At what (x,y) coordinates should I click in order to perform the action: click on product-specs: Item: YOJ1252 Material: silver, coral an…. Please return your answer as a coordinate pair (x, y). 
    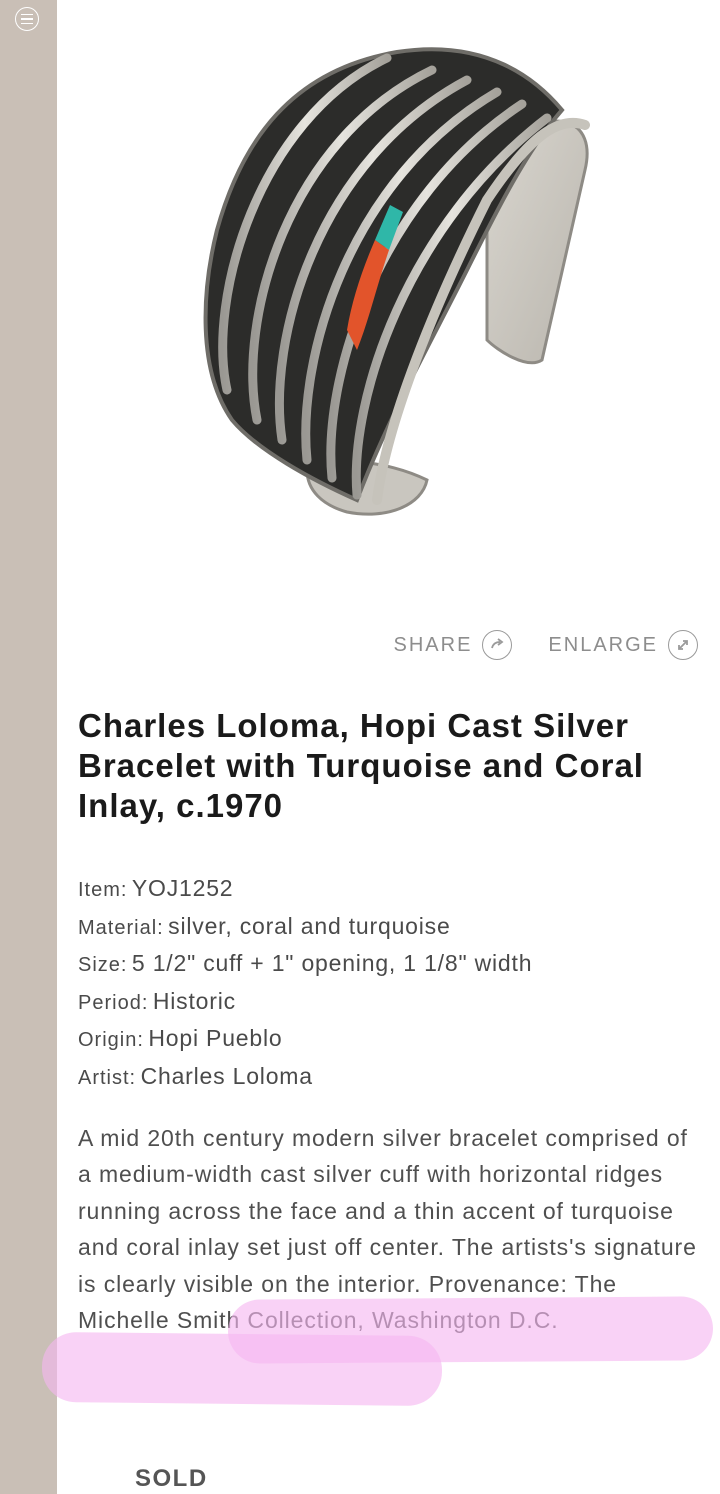
    Looking at the image, I should click on (388, 982).